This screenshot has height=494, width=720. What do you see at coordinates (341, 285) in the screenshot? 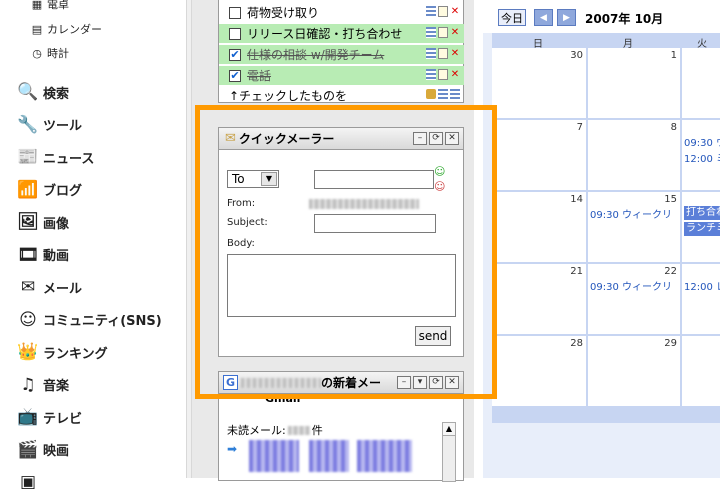
I see `body-textarea` at bounding box center [341, 285].